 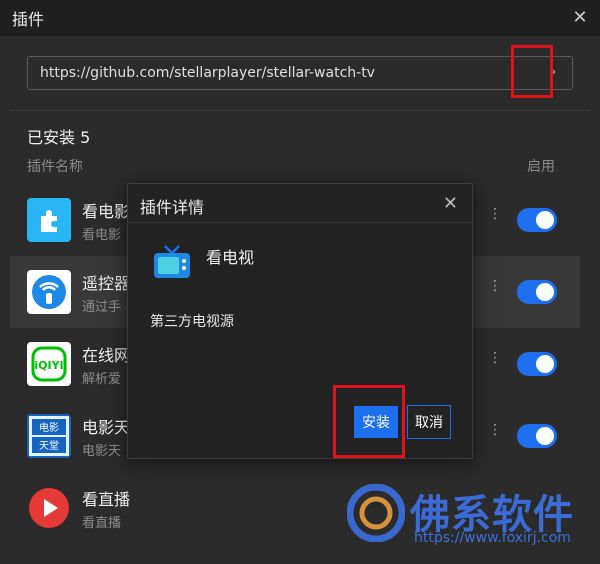 What do you see at coordinates (300, 18) in the screenshot?
I see `title-bar: 插件 ✕` at bounding box center [300, 18].